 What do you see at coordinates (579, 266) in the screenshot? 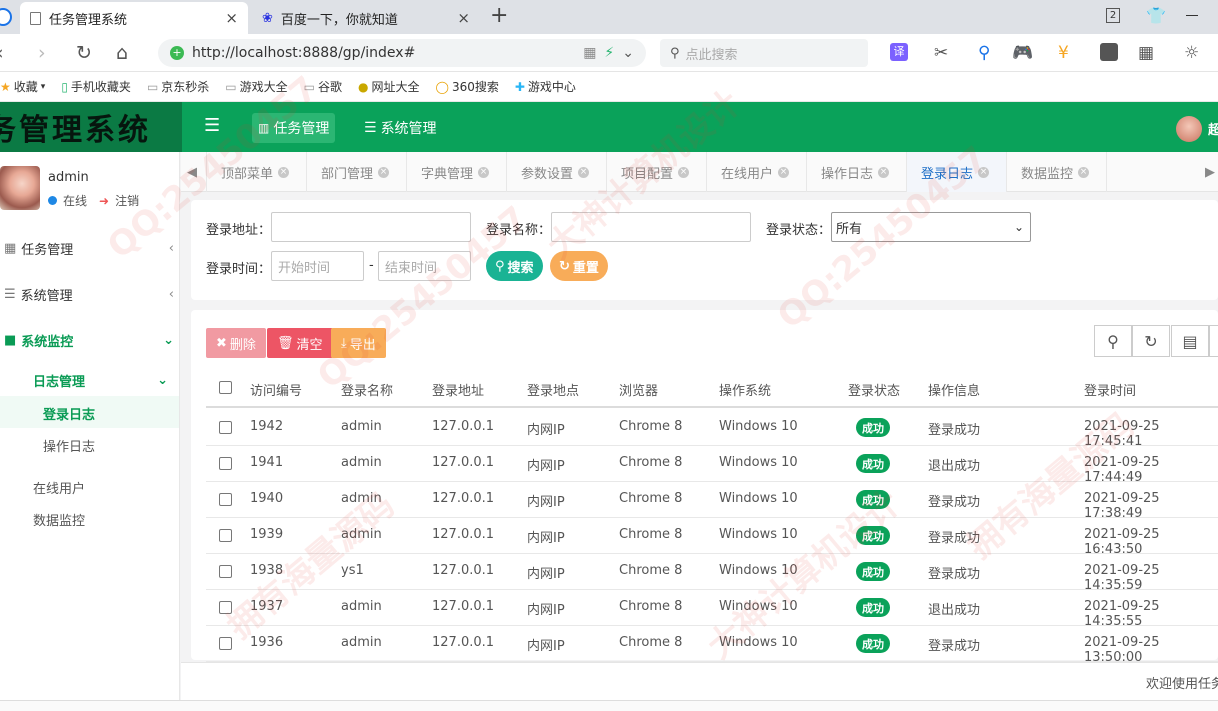
I see `reset-button: ↻ 重置` at bounding box center [579, 266].